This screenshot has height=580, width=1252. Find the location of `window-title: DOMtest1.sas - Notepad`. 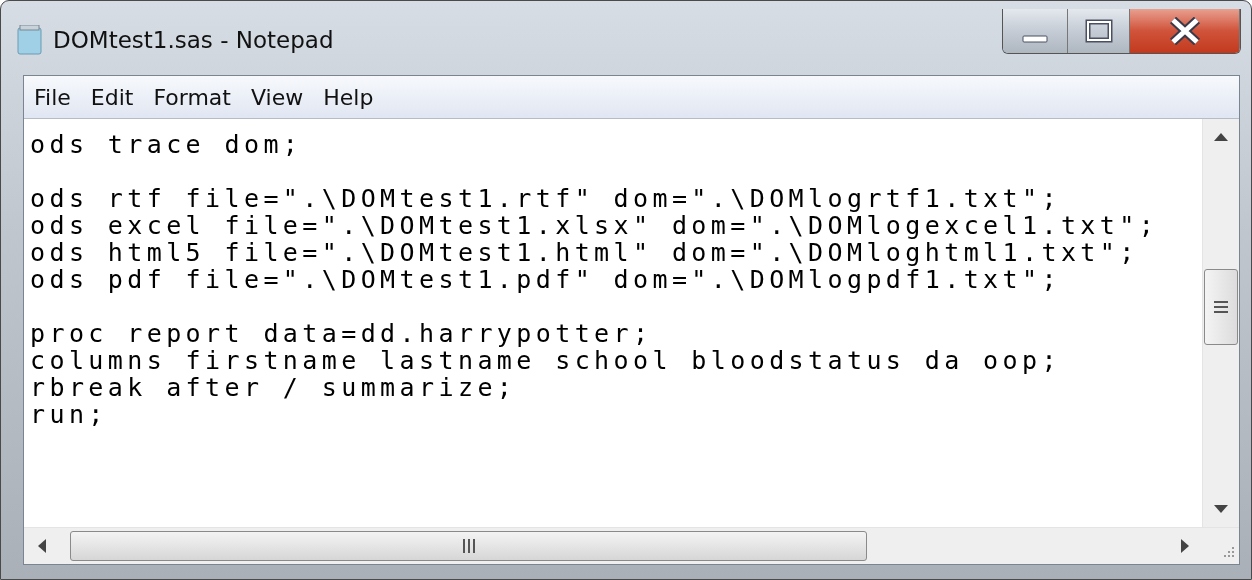

window-title: DOMtest1.sas - Notepad is located at coordinates (193, 40).